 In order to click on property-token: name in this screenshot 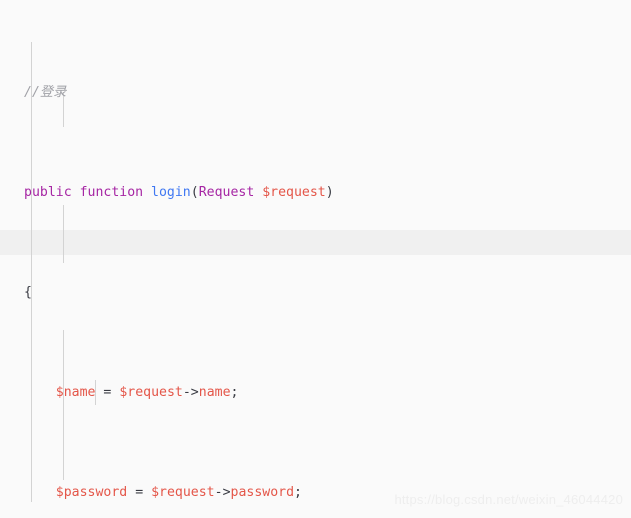, I will do `click(214, 392)`.